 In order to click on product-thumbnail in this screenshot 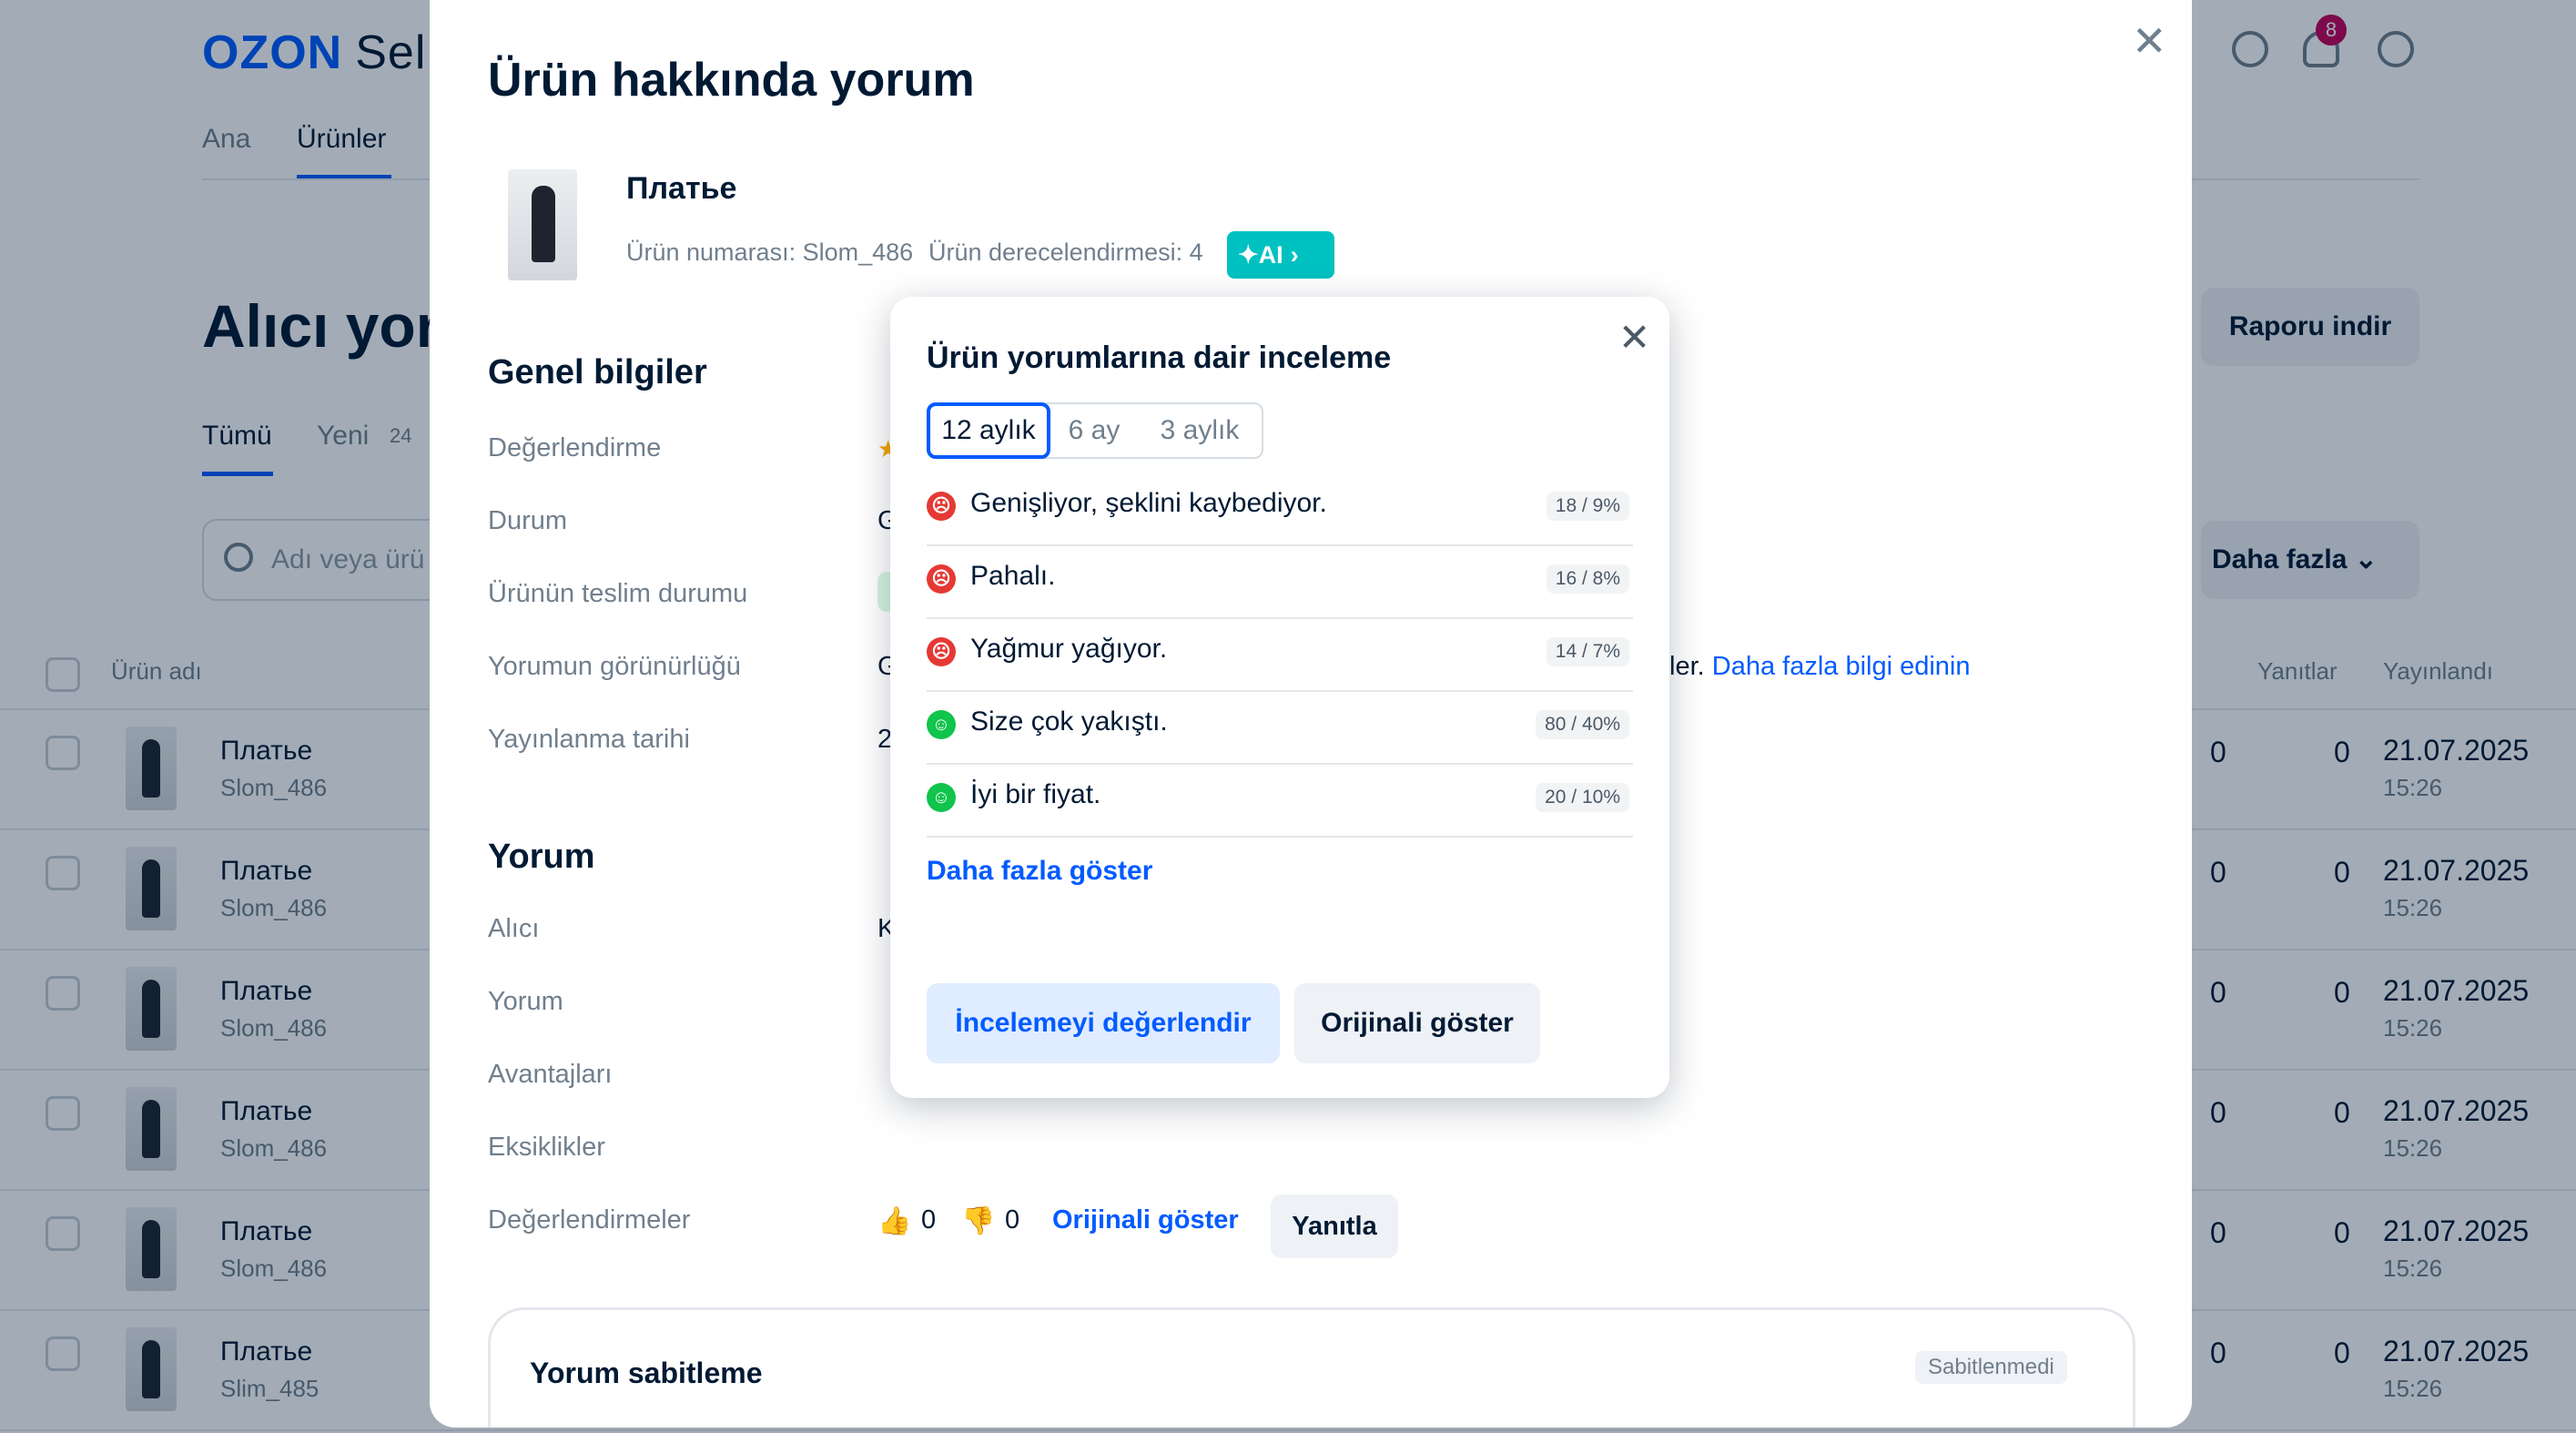, I will do `click(542, 224)`.